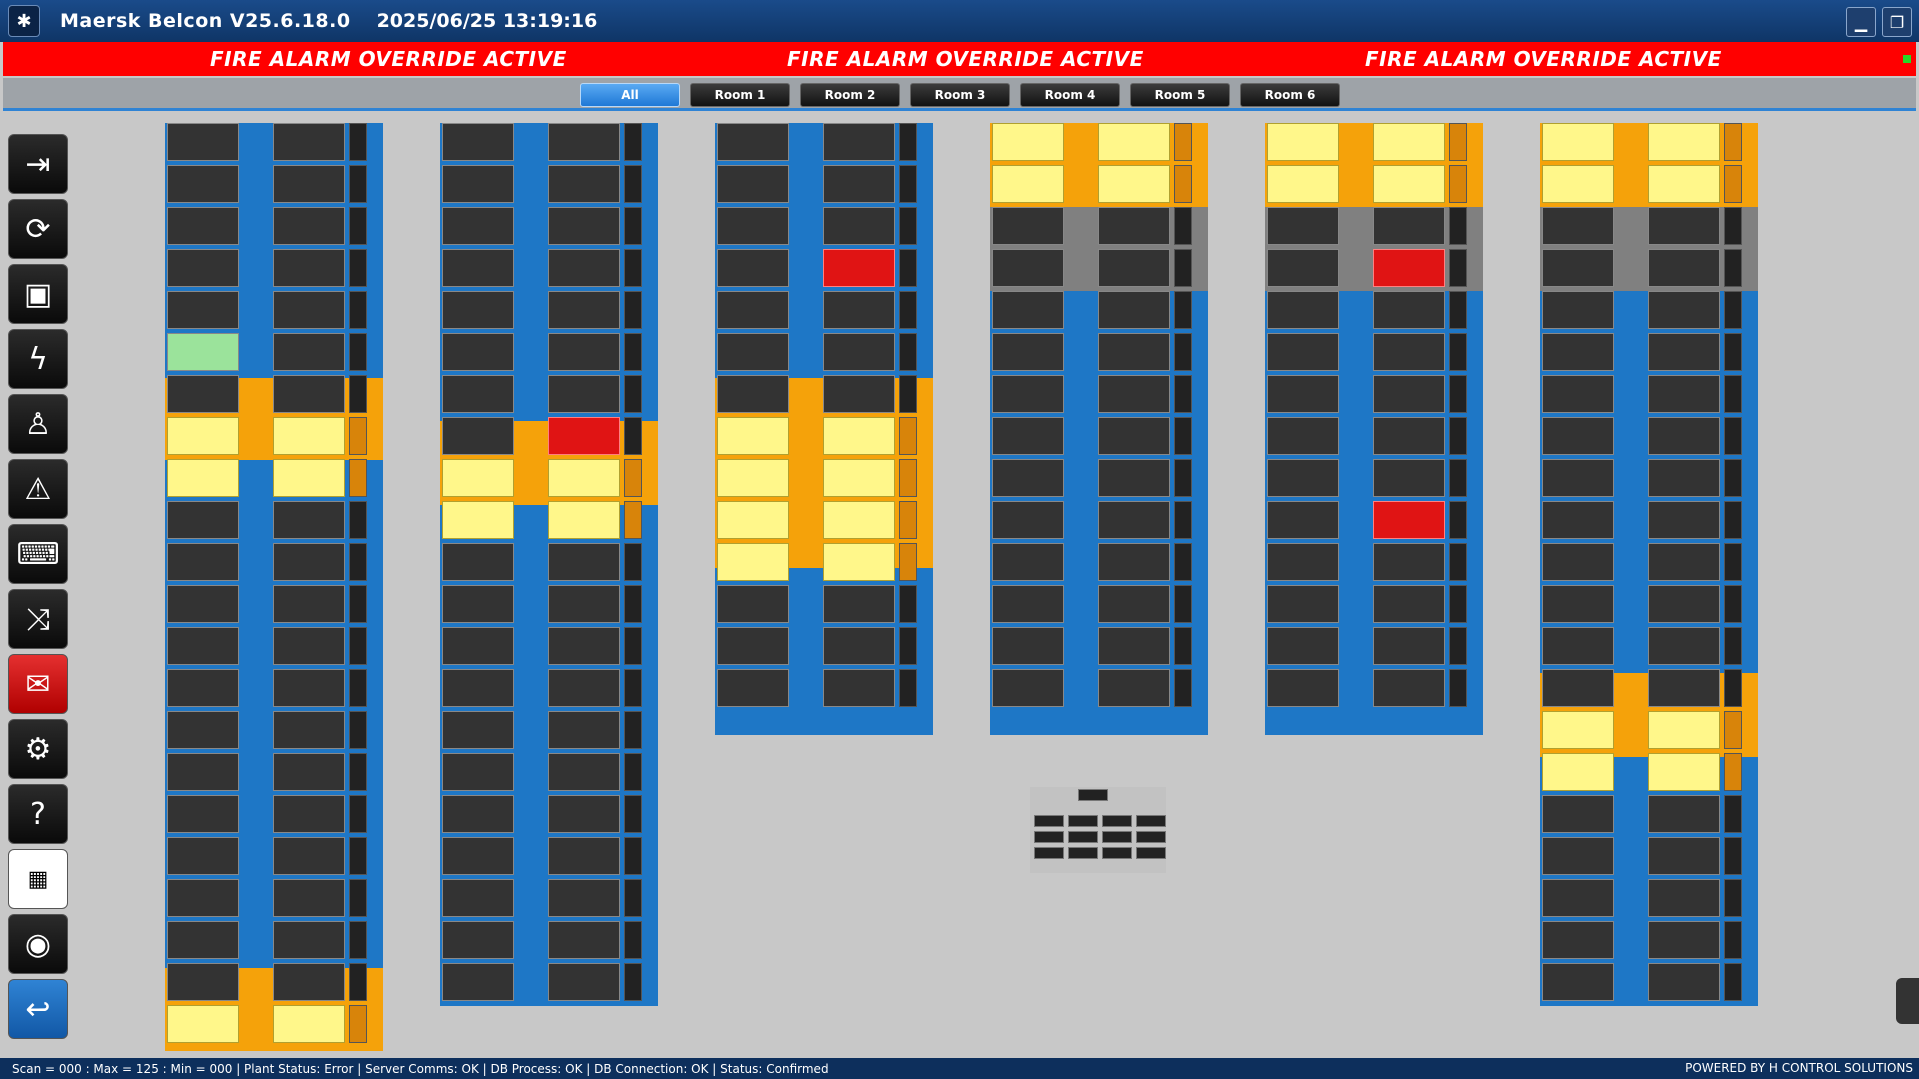 This screenshot has height=1079, width=1919. Describe the element at coordinates (38, 164) in the screenshot. I see `login-arrow-icon: ⇥` at that location.